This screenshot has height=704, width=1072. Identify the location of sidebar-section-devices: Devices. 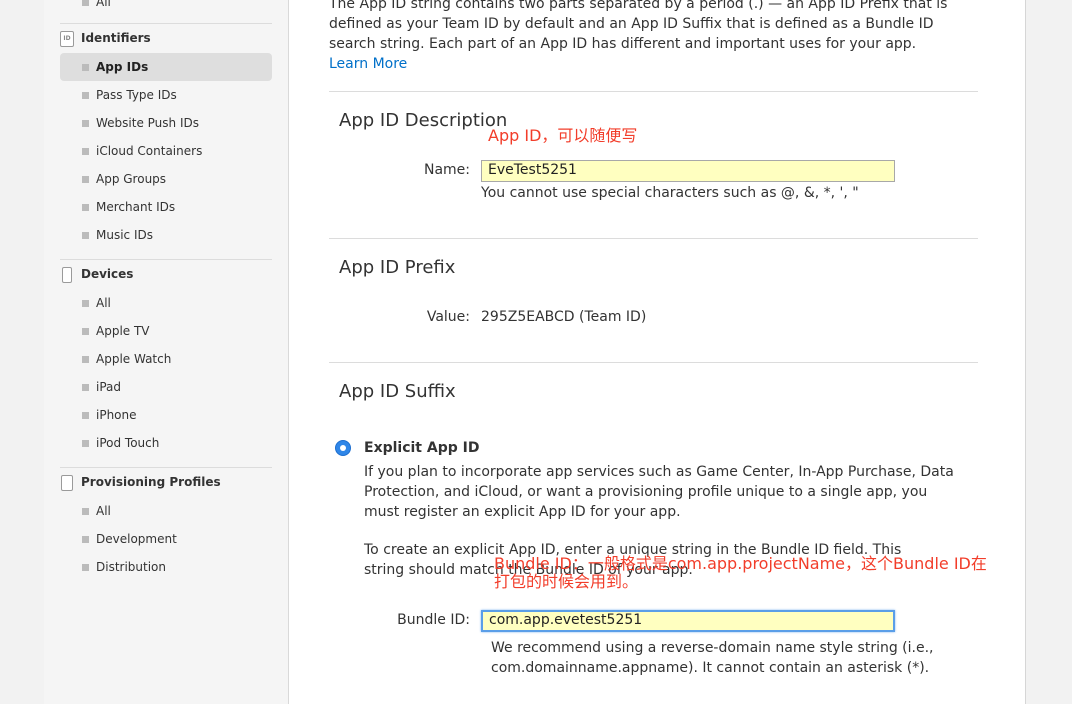
(166, 276).